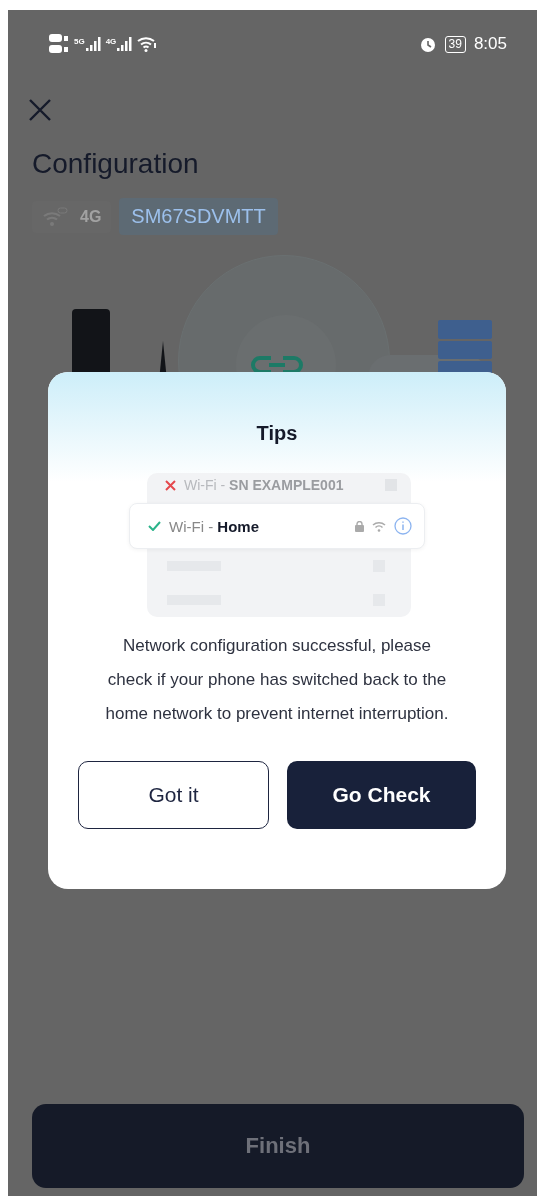  I want to click on dialog-message: Network configuration successful, please check if your phone has switched back to the home network to prevent internet interruption., so click(277, 680).